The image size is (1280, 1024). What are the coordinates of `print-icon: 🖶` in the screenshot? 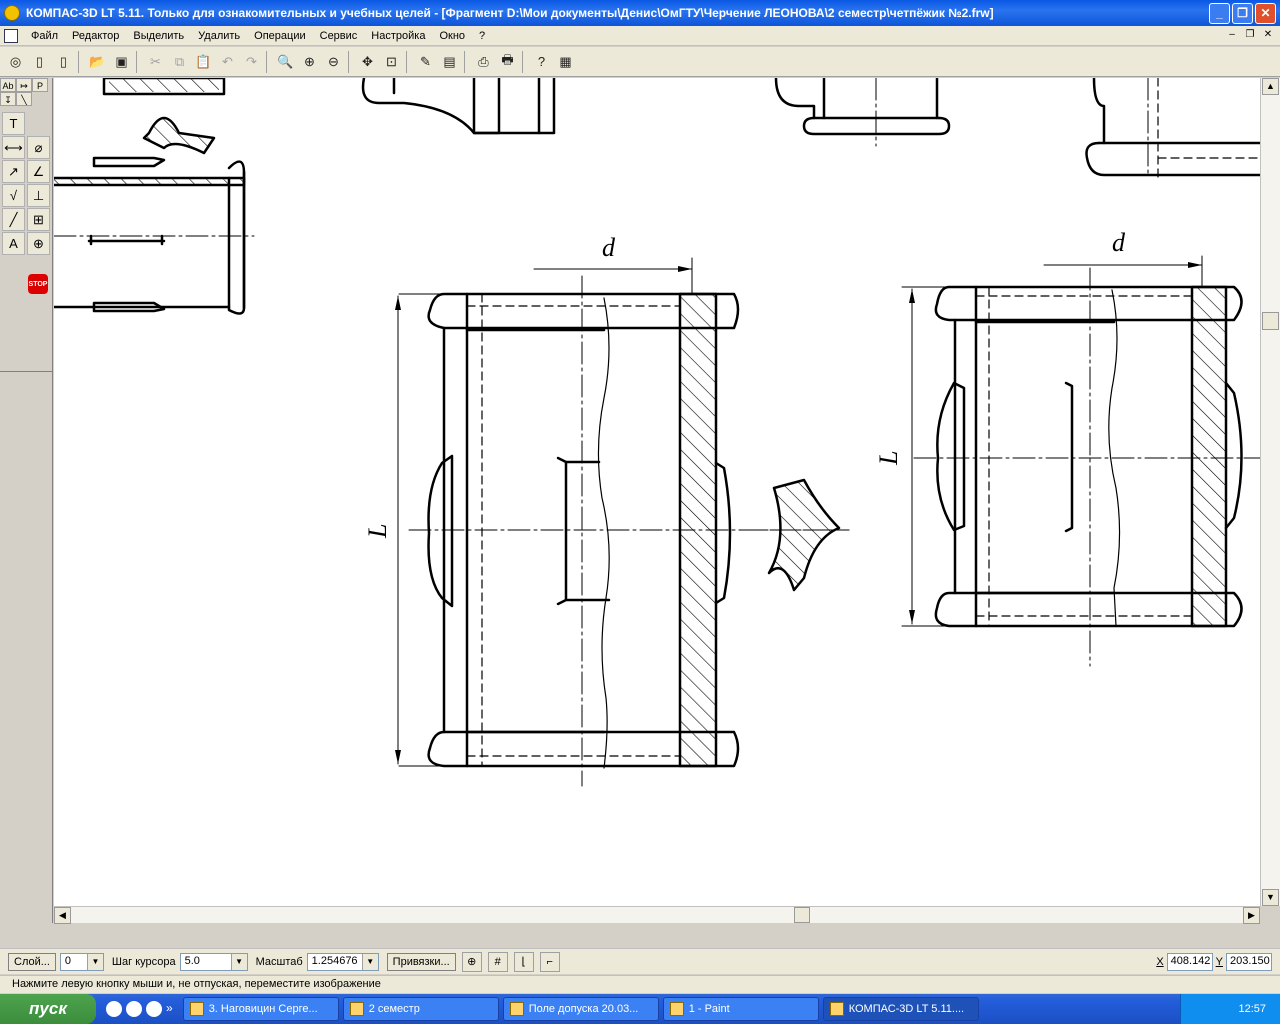 It's located at (507, 61).